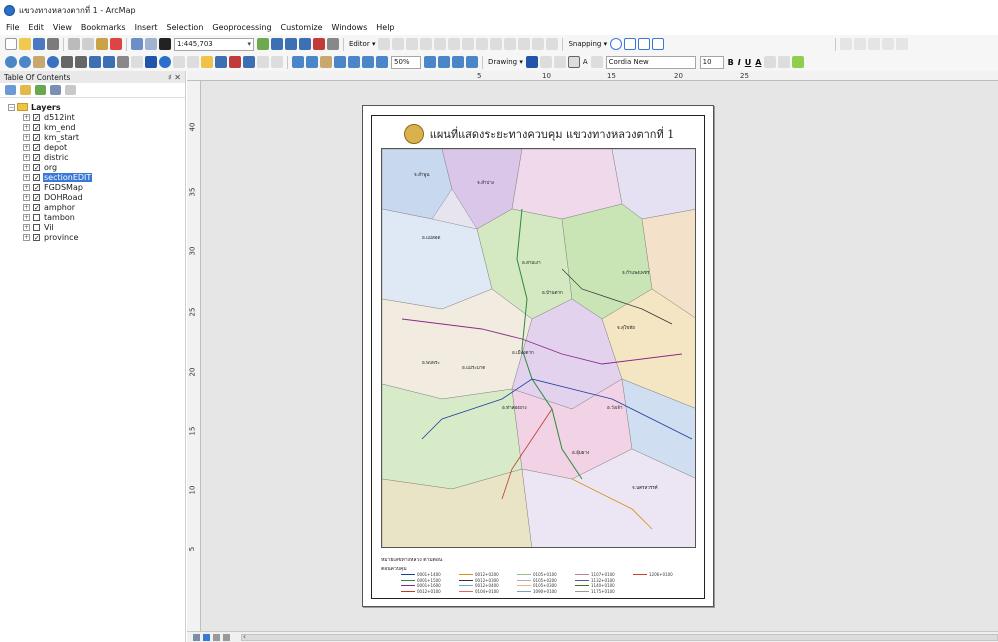 The width and height of the screenshot is (998, 642). What do you see at coordinates (235, 62) in the screenshot?
I see `find-route-icon` at bounding box center [235, 62].